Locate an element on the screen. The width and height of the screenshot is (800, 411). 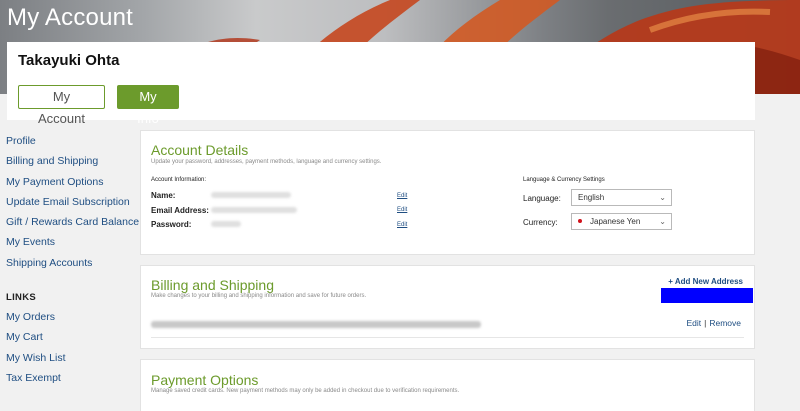
edit-password-link: Edit is located at coordinates (402, 225).